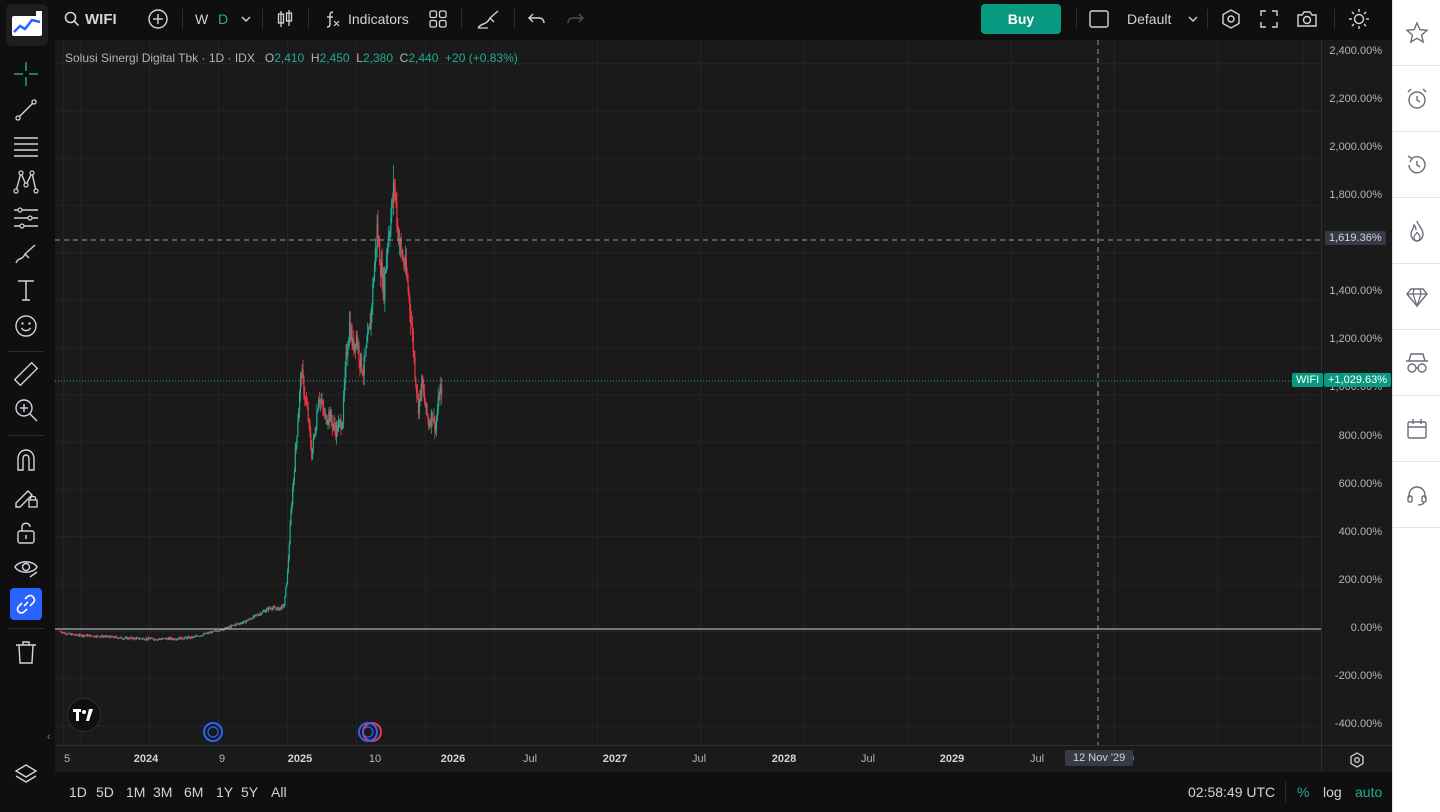 The image size is (1440, 812). I want to click on pattern-tool, so click(26, 182).